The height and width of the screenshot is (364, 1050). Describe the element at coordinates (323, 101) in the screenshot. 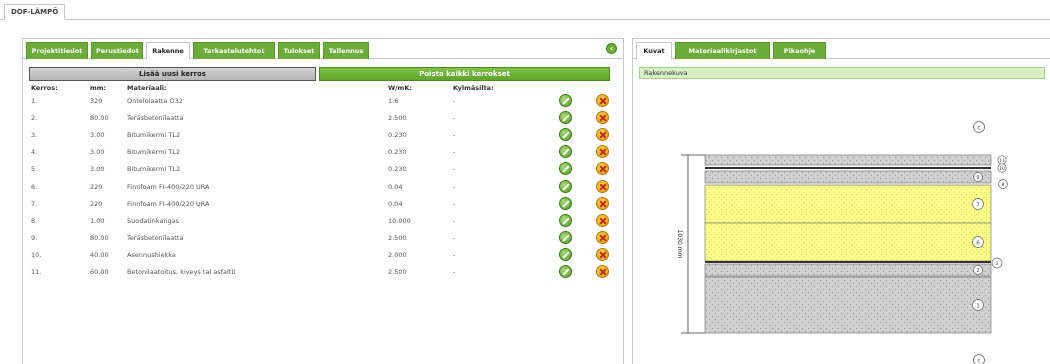

I see `table-row: 1. 320 Ontelolaatta O32 1.6 -` at that location.